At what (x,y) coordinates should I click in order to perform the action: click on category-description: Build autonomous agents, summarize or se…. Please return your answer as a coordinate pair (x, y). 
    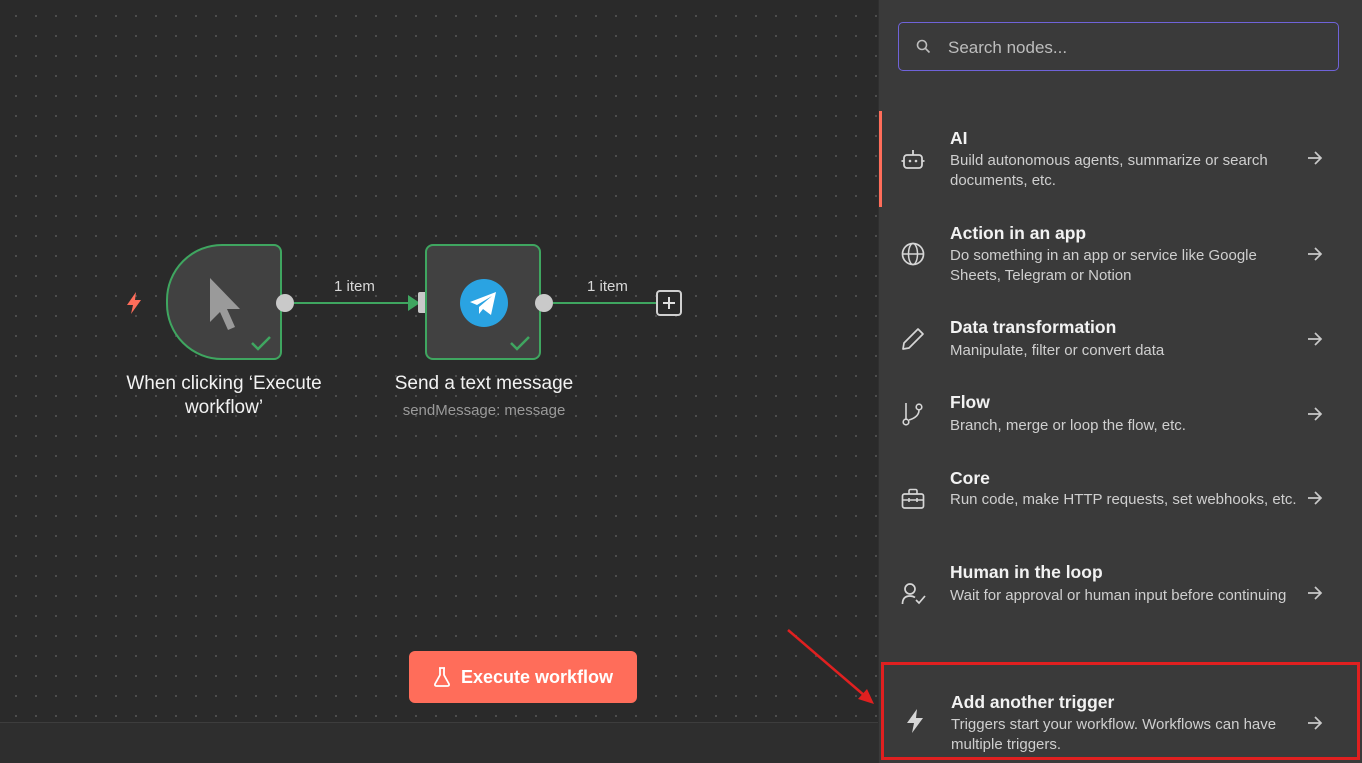
    Looking at the image, I should click on (1109, 170).